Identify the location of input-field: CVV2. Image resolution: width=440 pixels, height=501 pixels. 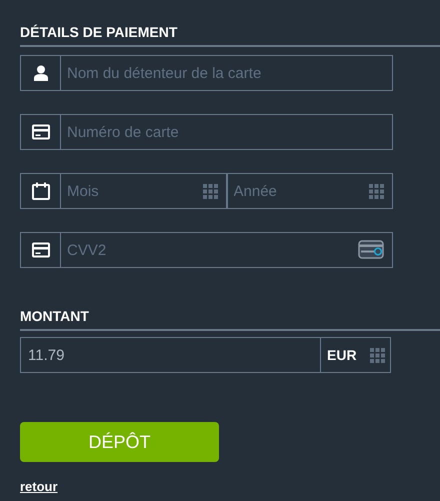
(209, 250).